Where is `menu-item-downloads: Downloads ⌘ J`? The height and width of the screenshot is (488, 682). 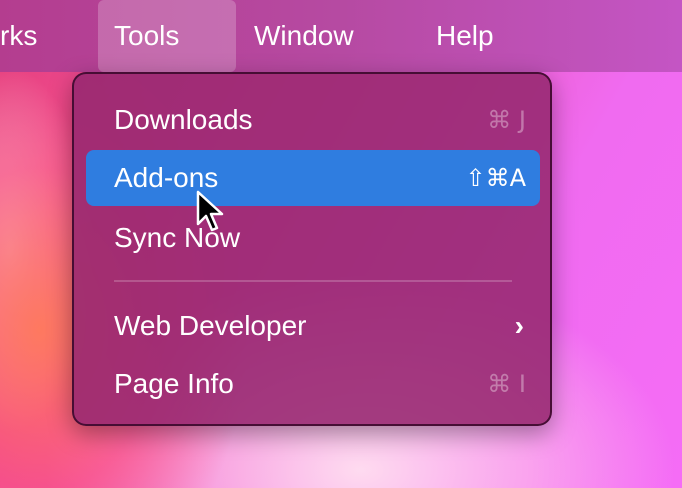
menu-item-downloads: Downloads ⌘ J is located at coordinates (313, 120).